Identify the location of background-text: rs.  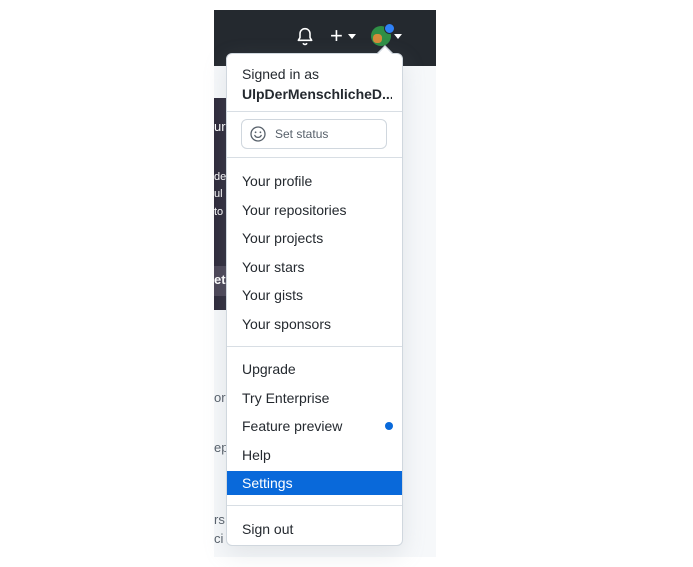
(219, 519).